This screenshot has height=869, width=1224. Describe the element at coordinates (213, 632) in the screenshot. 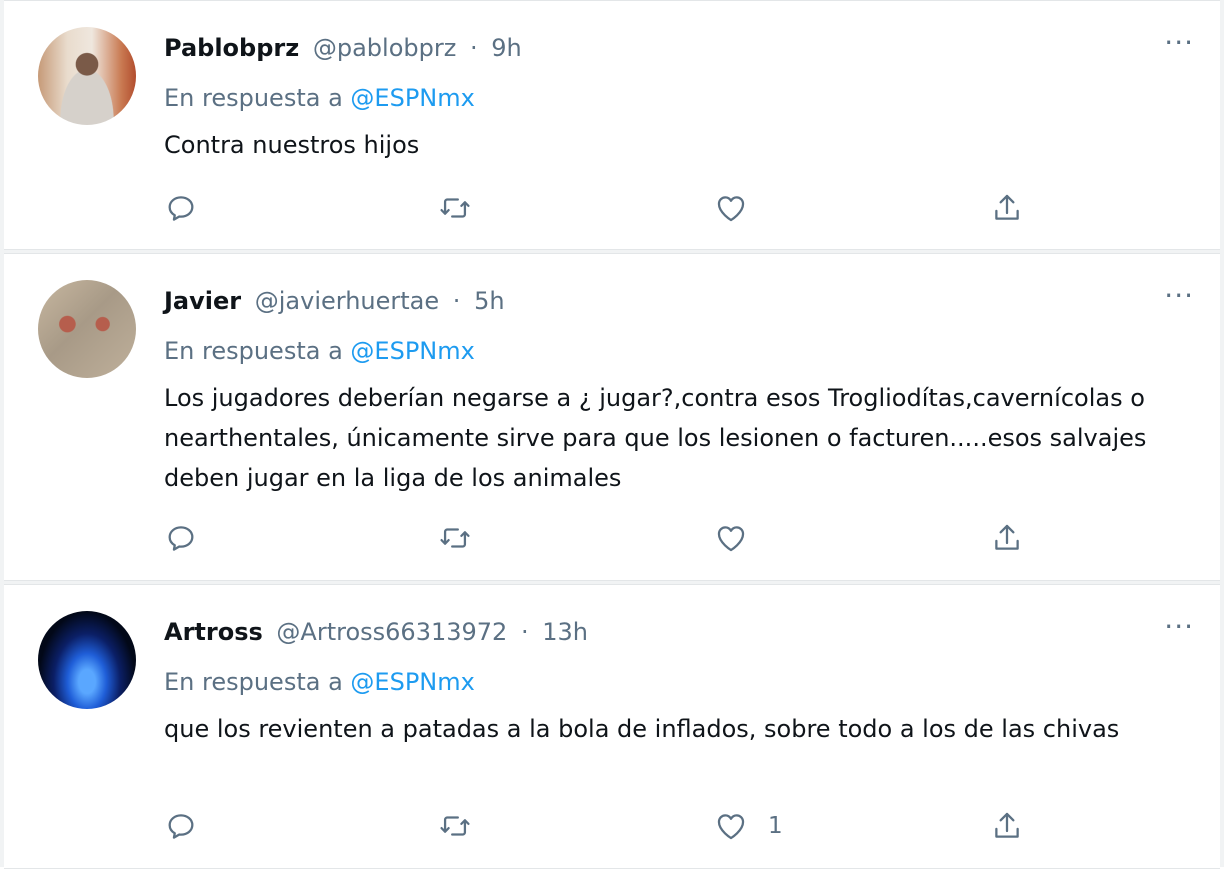

I see `author-name: Artross` at that location.